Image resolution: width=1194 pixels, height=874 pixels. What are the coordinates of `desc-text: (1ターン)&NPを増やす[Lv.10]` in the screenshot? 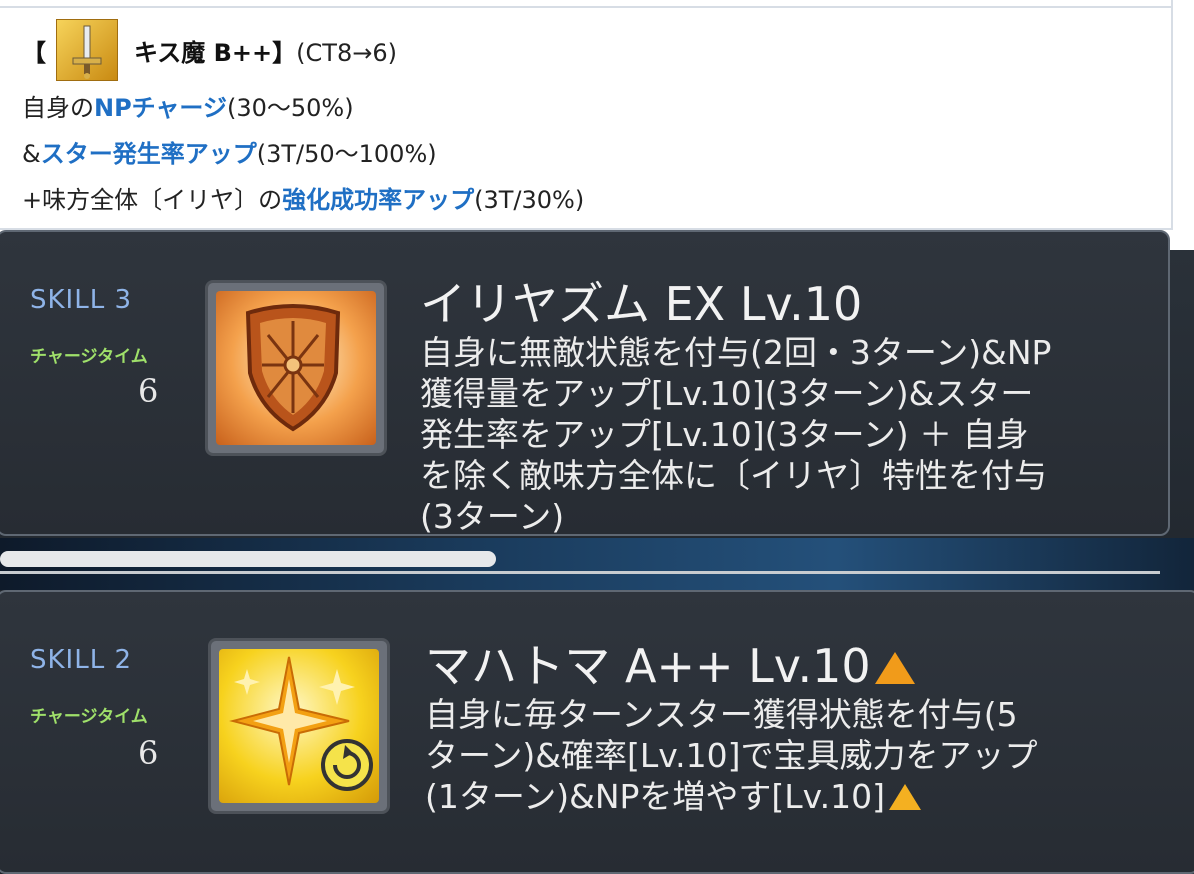 It's located at (655, 796).